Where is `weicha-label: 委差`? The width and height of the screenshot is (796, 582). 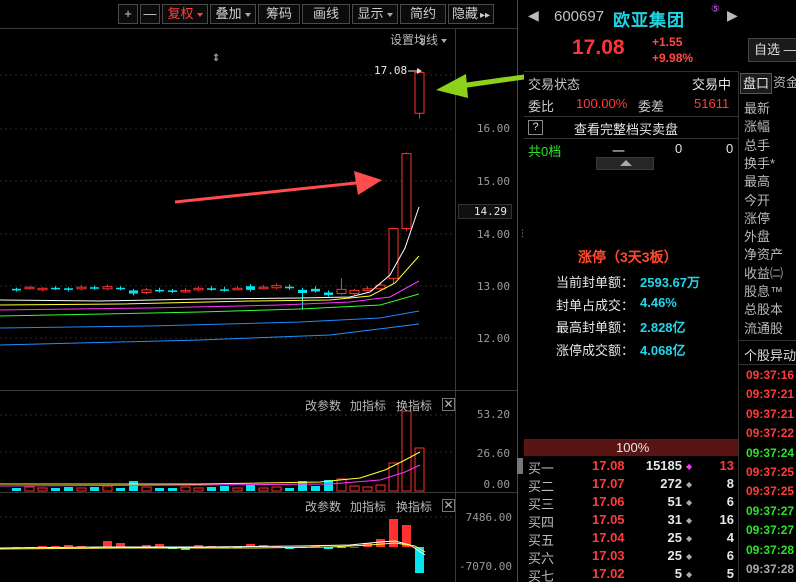 weicha-label: 委差 is located at coordinates (651, 106).